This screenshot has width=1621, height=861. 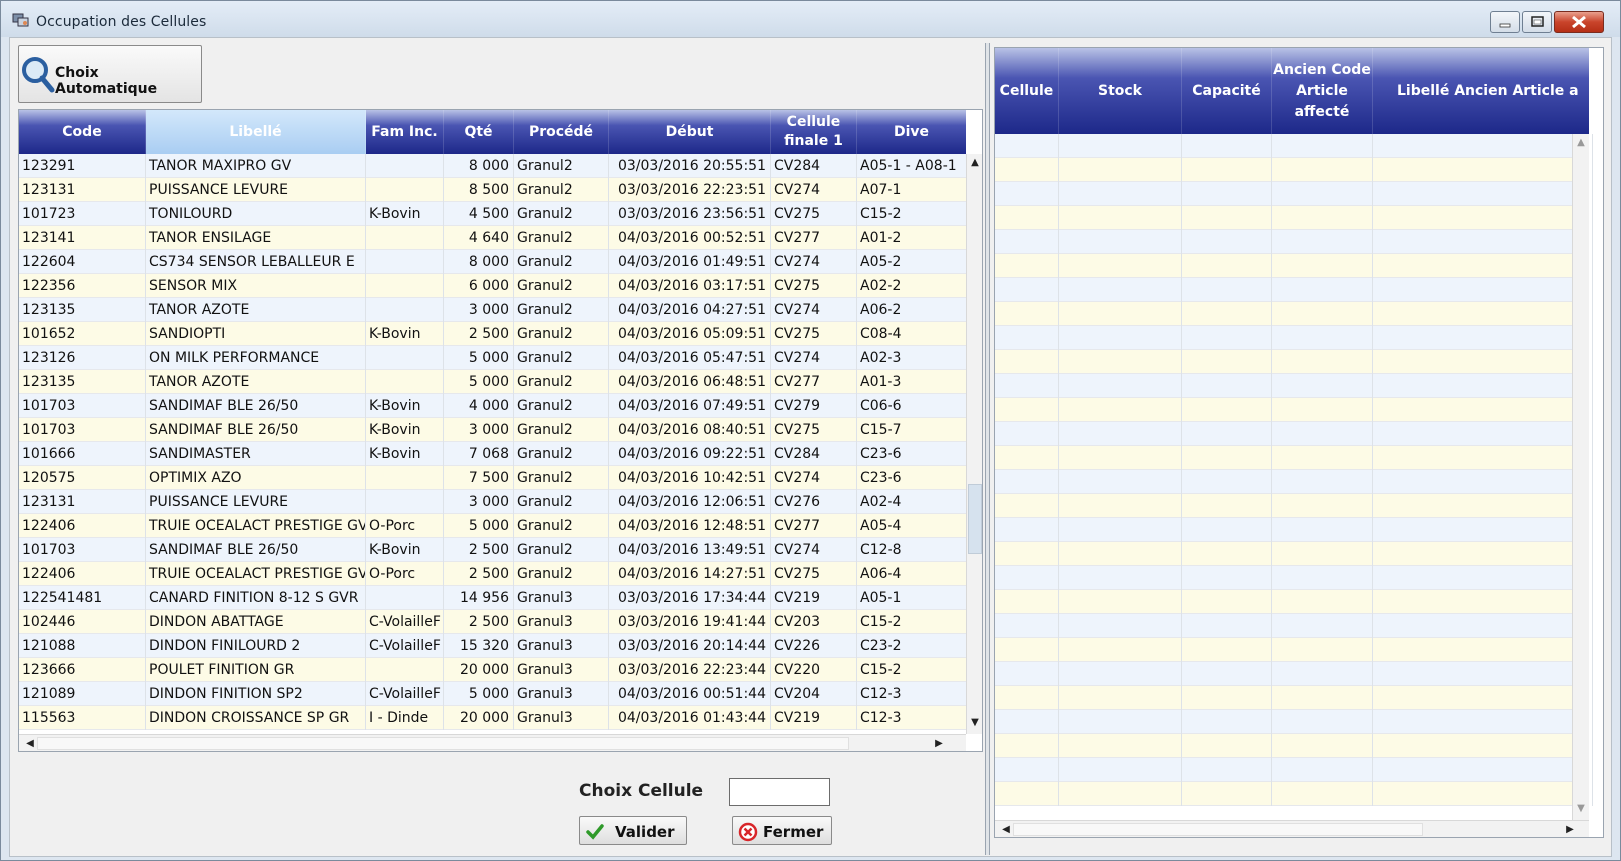 I want to click on column-header-capacite: Capacité, so click(x=1227, y=91).